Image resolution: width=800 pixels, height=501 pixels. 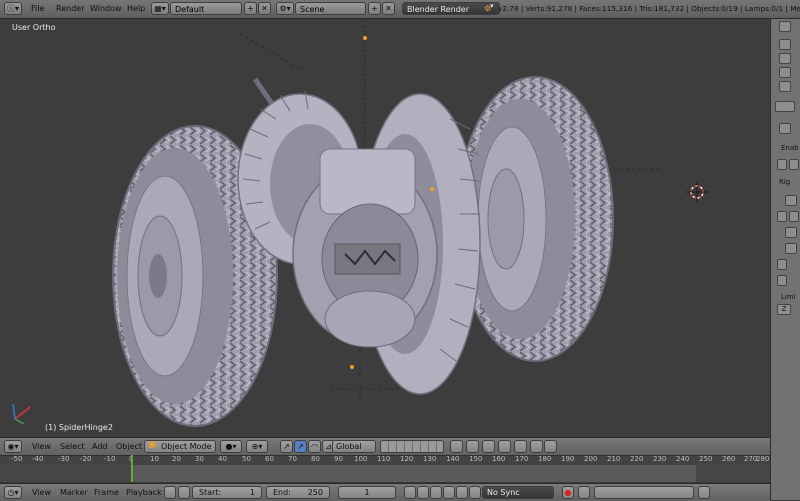 What do you see at coordinates (436, 492) in the screenshot?
I see `play-reverse-icon` at bounding box center [436, 492].